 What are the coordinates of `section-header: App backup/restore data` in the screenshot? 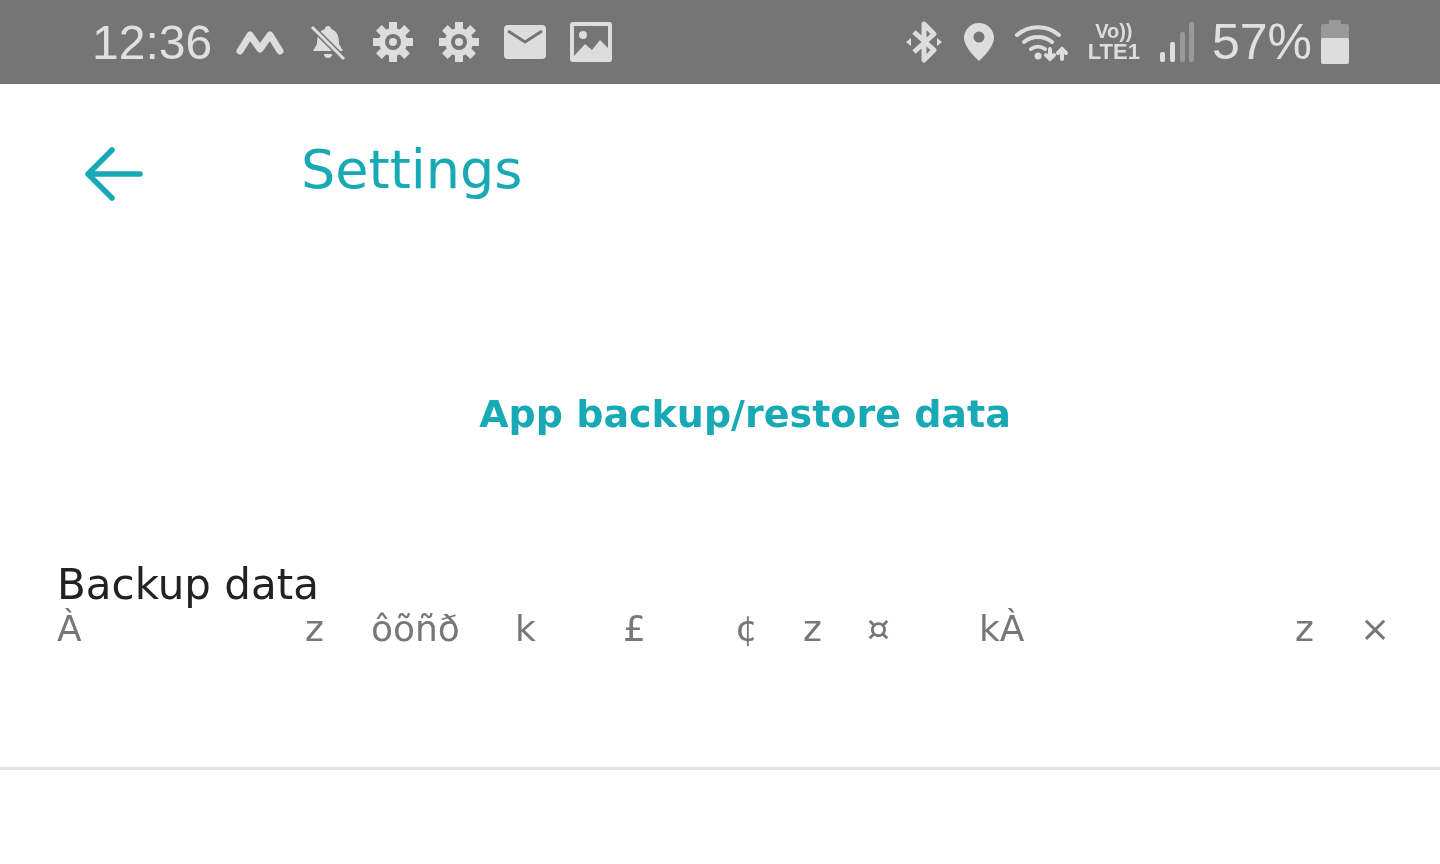 It's located at (745, 414).